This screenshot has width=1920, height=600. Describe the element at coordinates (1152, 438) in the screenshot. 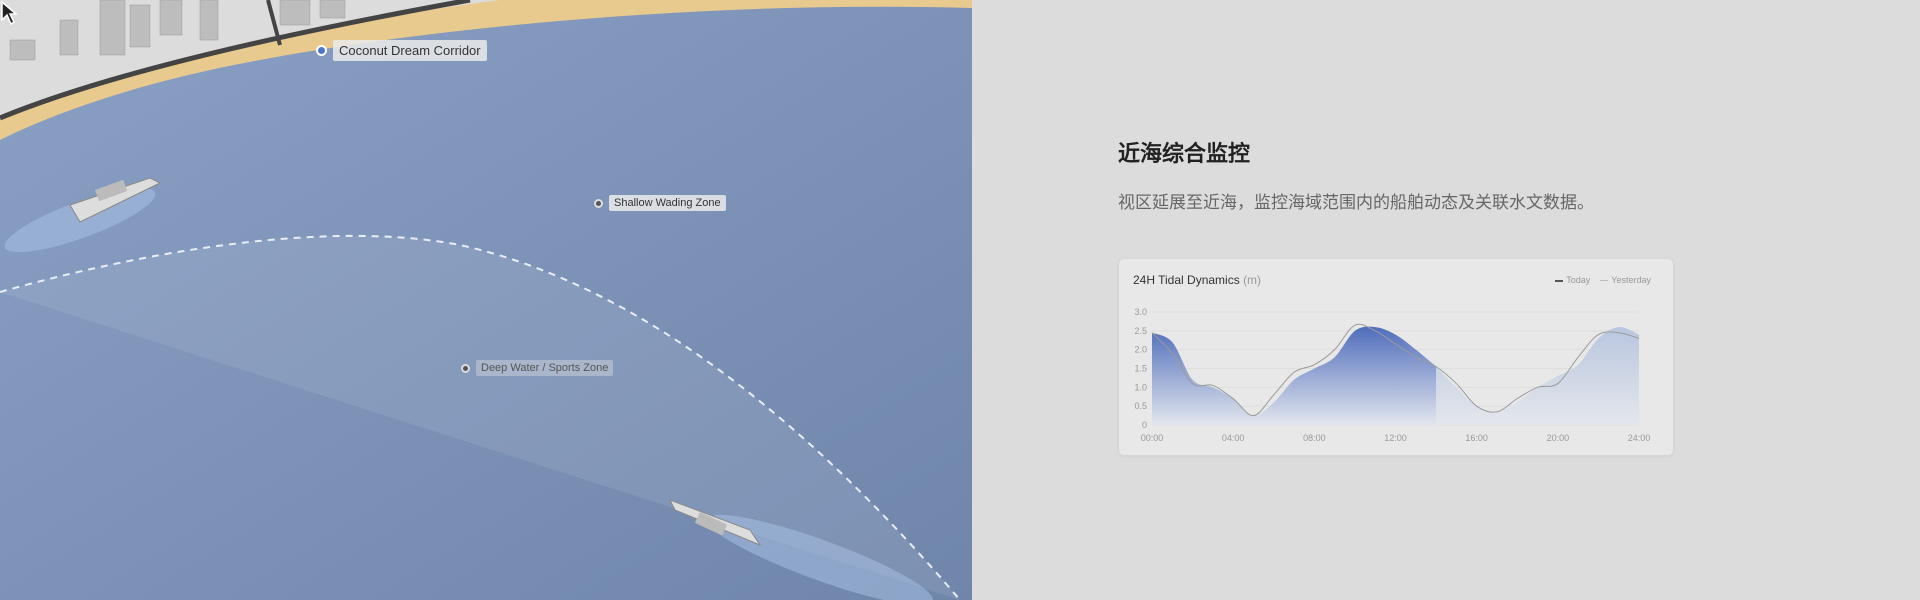

I see `x-tick-label: 00:00` at that location.